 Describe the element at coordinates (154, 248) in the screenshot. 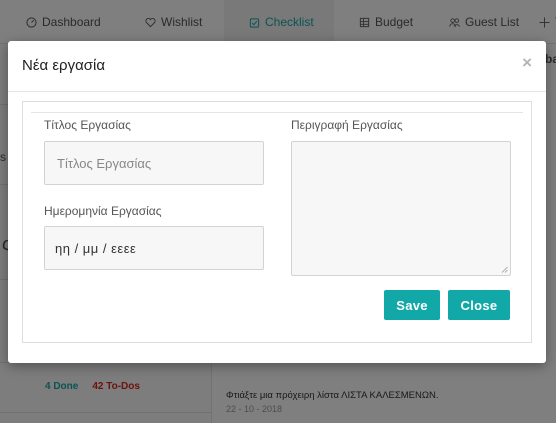

I see `task-date-input: ηη / μμ / εεεε` at that location.